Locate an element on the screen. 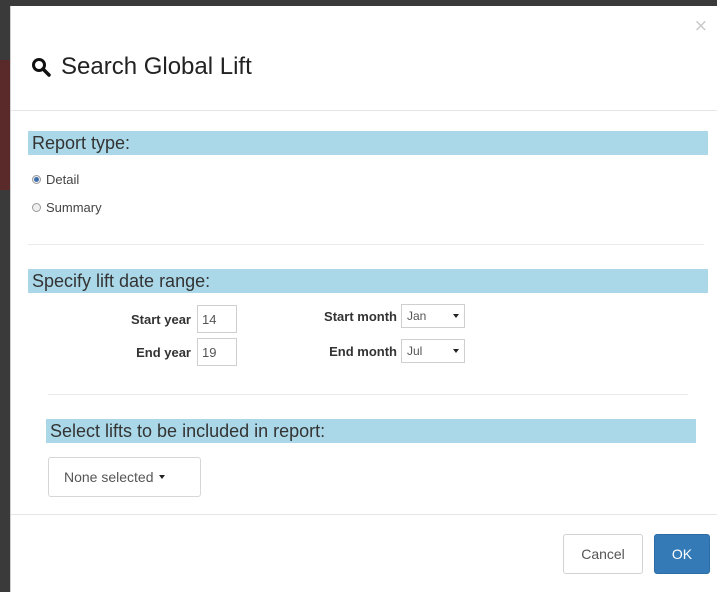 The width and height of the screenshot is (717, 592). backdrop-accent is located at coordinates (5, 125).